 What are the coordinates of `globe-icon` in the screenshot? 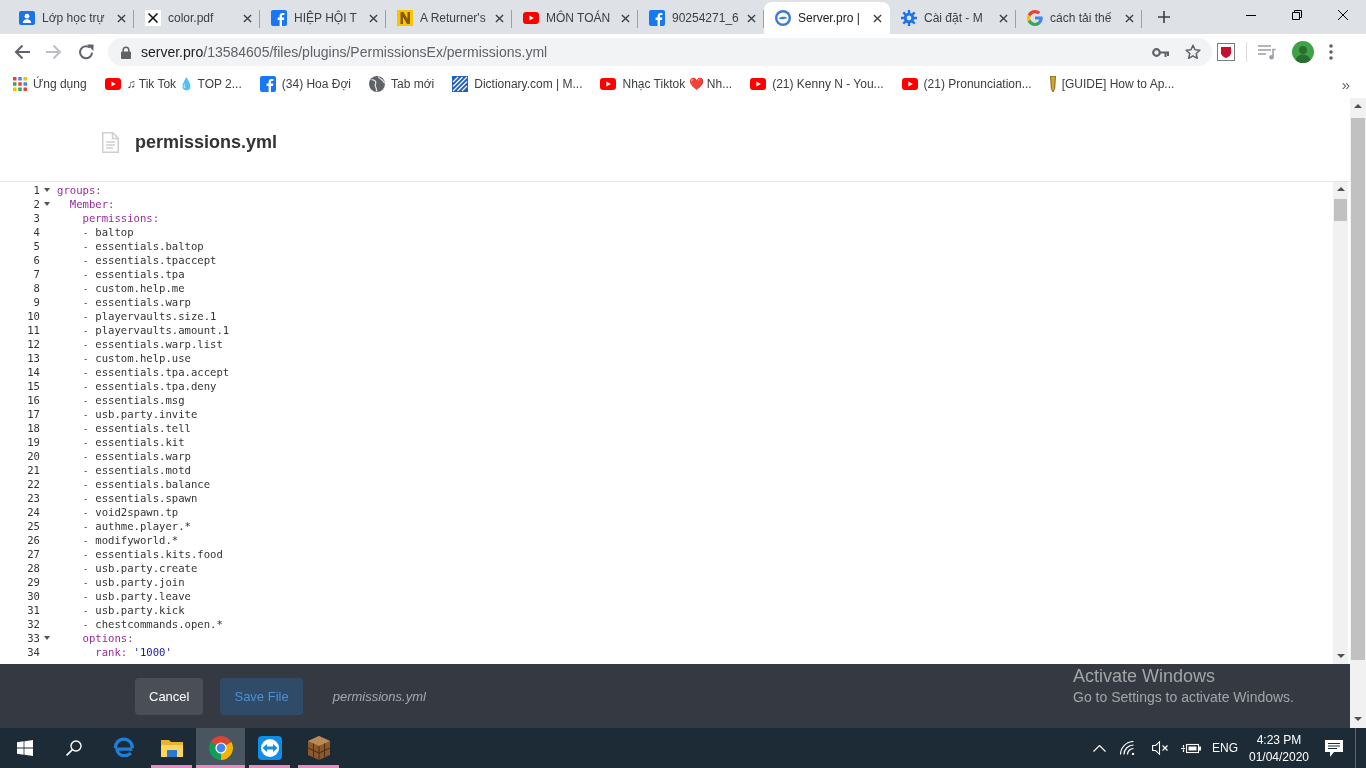 It's located at (377, 84).